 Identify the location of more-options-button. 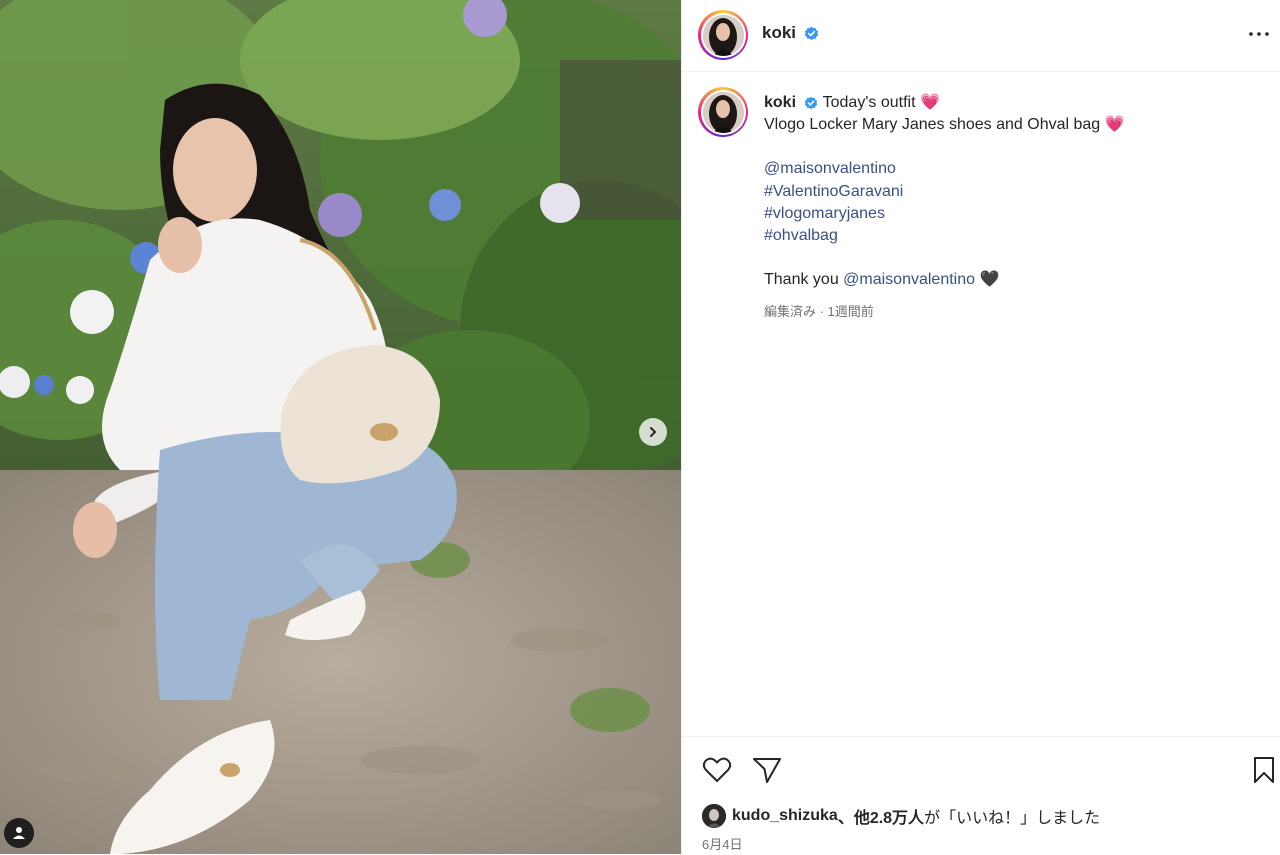
(1259, 34).